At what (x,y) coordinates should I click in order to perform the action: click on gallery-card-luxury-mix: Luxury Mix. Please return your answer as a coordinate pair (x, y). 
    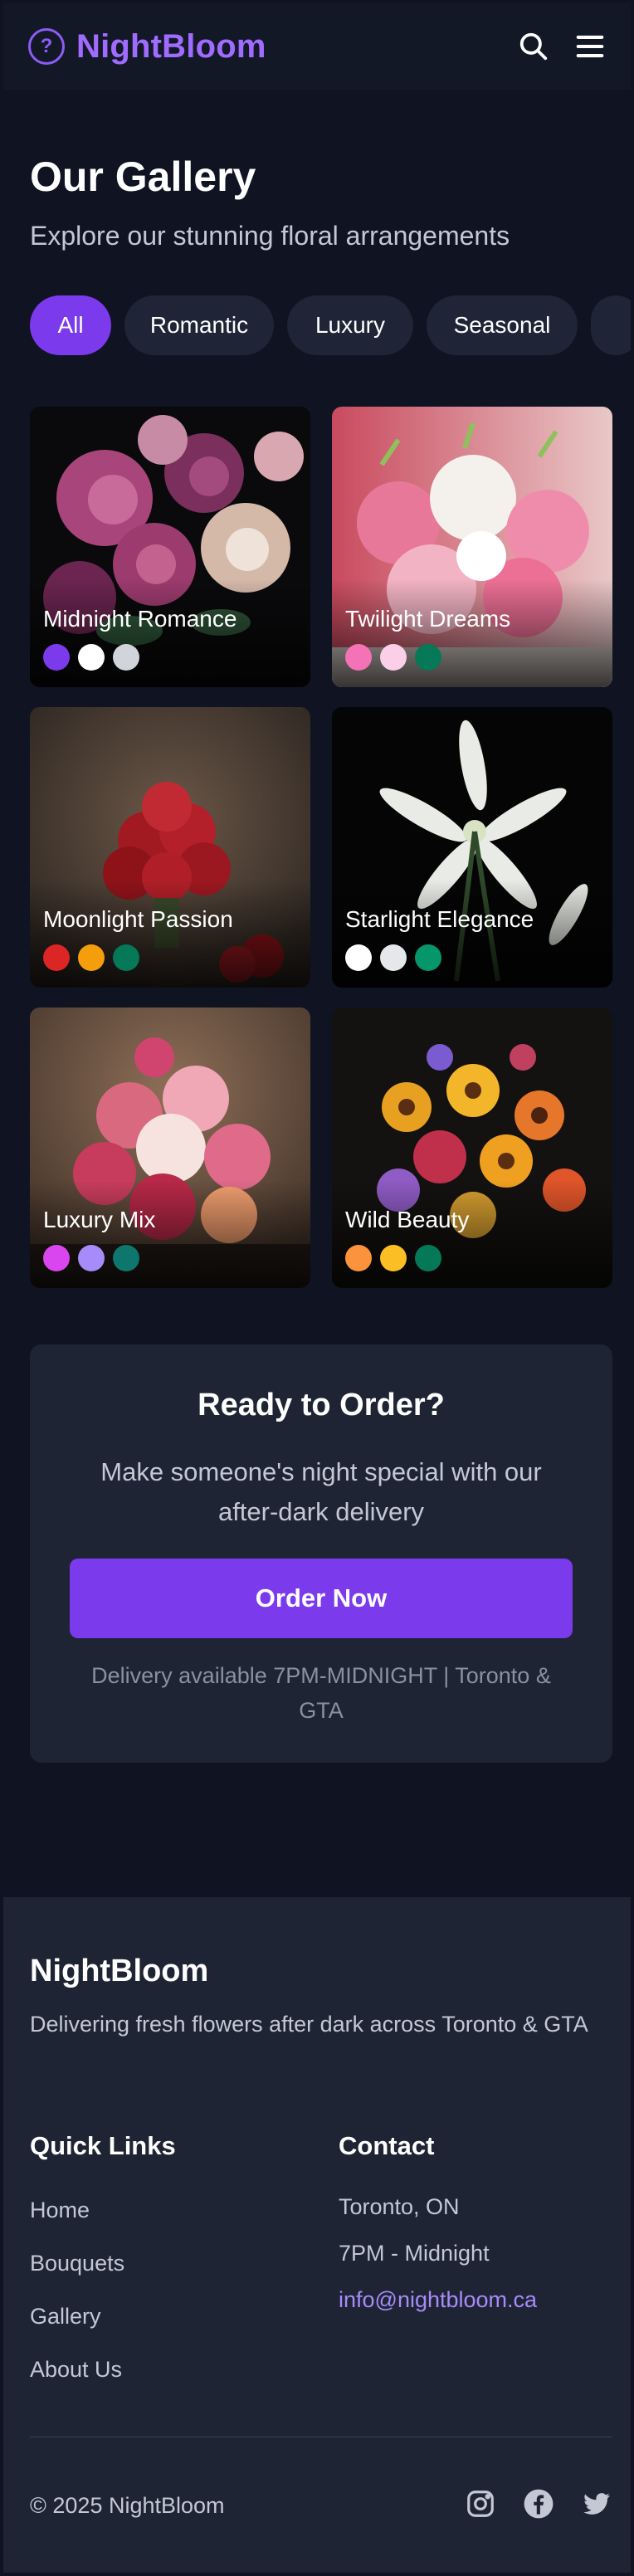
    Looking at the image, I should click on (170, 1148).